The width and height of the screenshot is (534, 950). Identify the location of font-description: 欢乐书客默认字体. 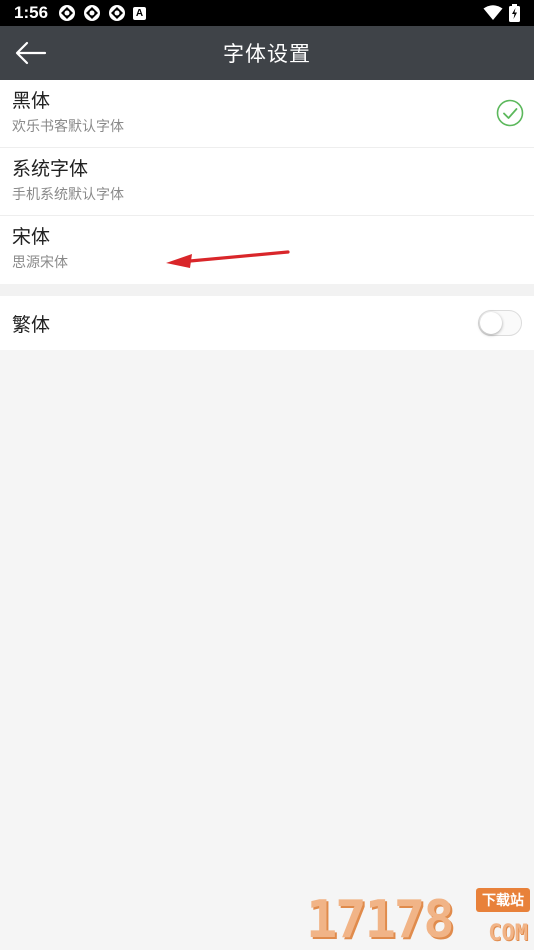
(68, 127).